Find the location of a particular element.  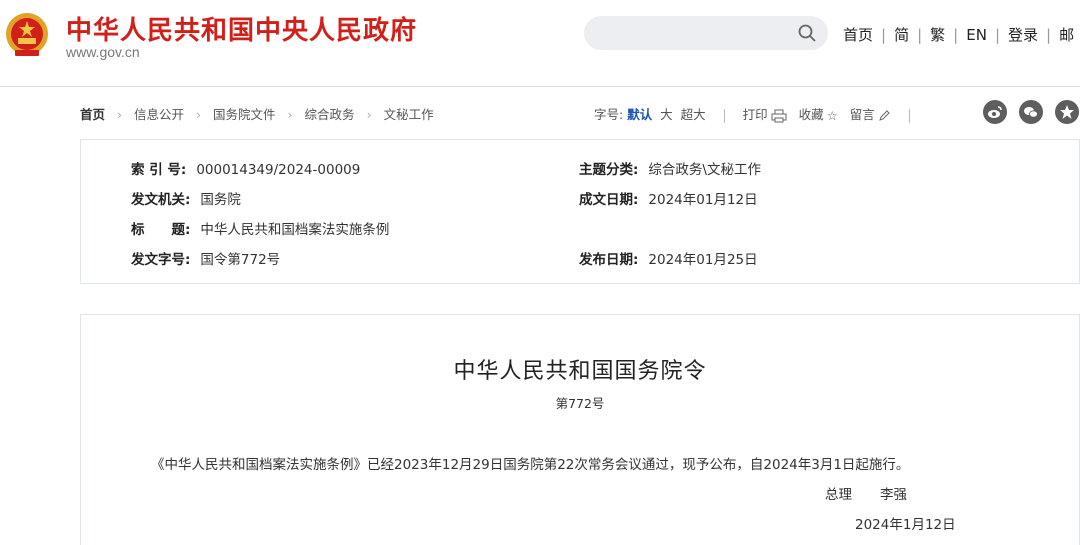

top-nav: 首页 | 简 | 繁 | EN | 登录 | 邮 is located at coordinates (959, 35).